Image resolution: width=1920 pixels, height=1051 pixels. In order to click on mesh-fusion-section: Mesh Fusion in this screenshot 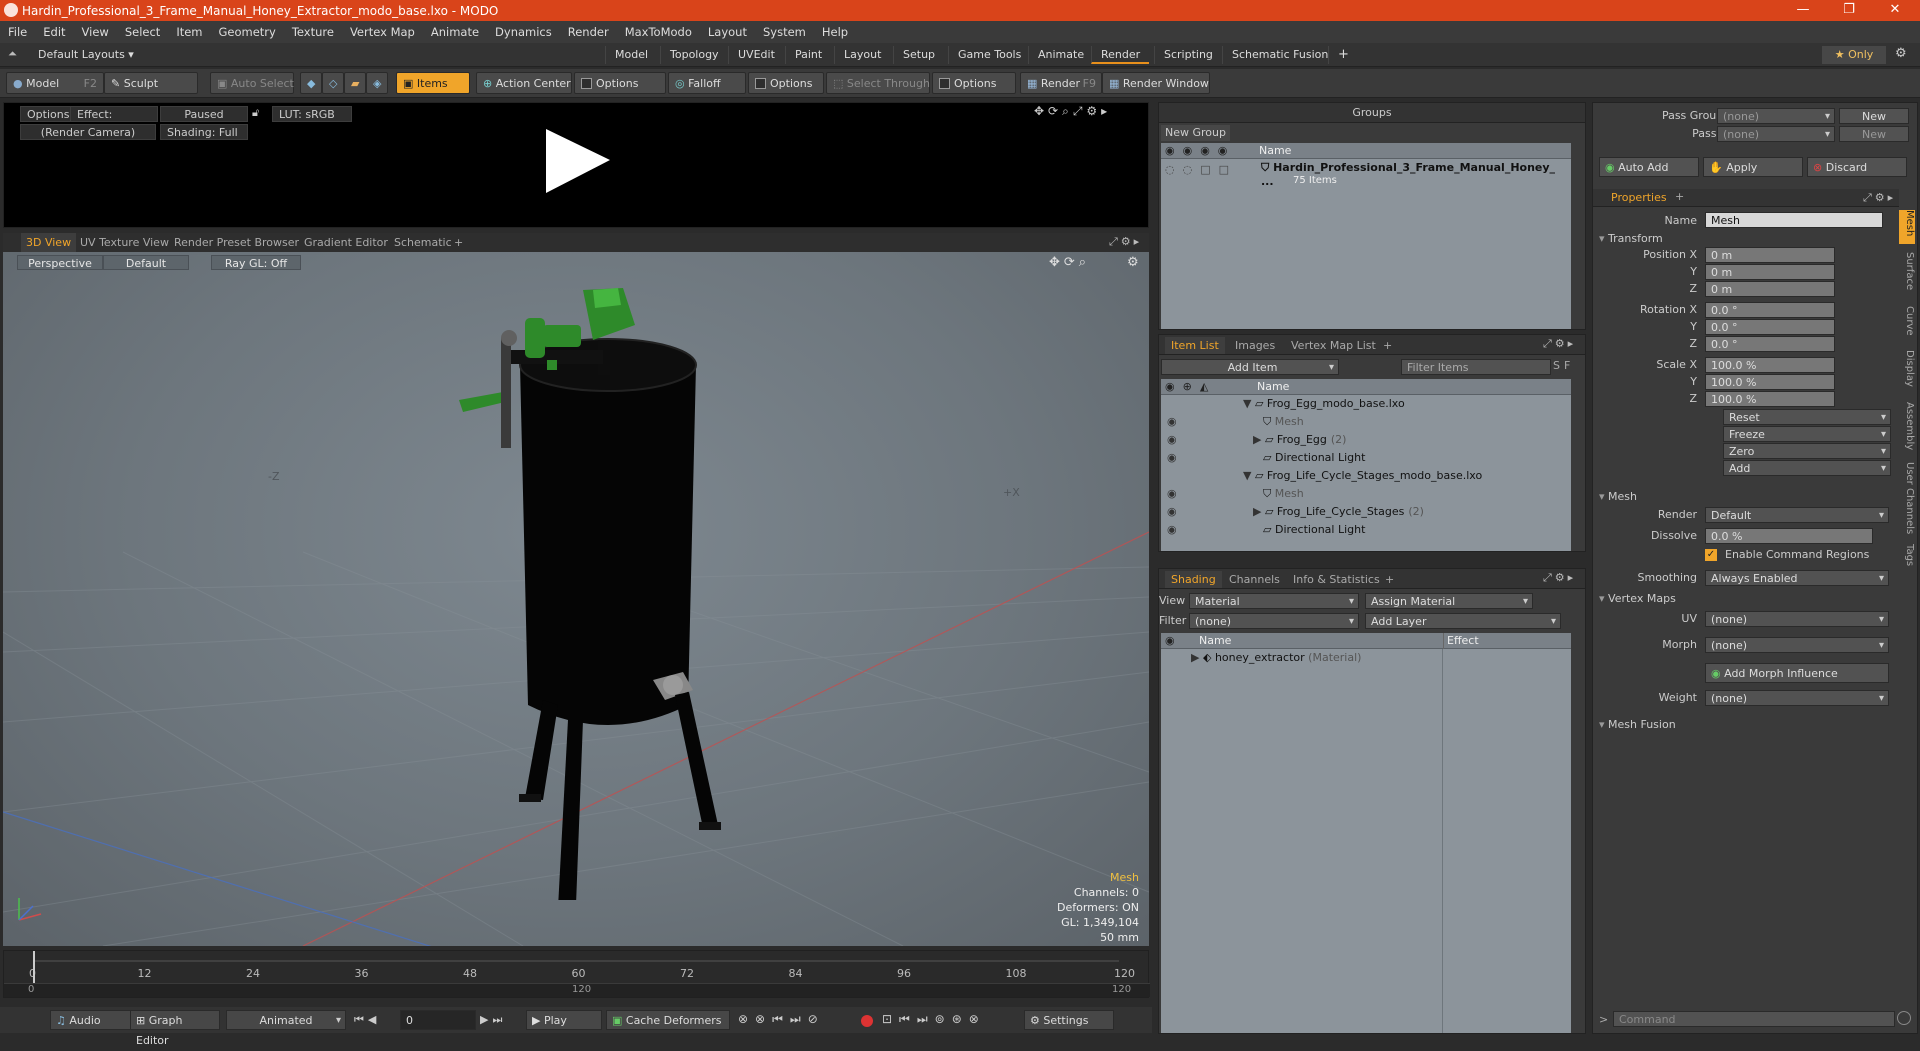, I will do `click(1637, 725)`.